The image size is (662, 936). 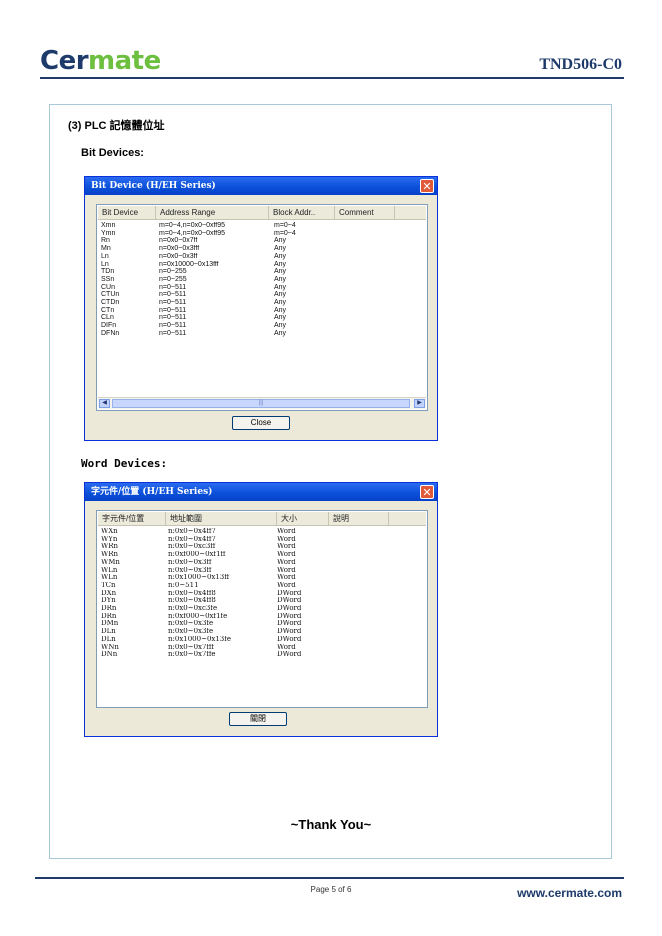 I want to click on col-bit-device: Bit Device, so click(x=127, y=212).